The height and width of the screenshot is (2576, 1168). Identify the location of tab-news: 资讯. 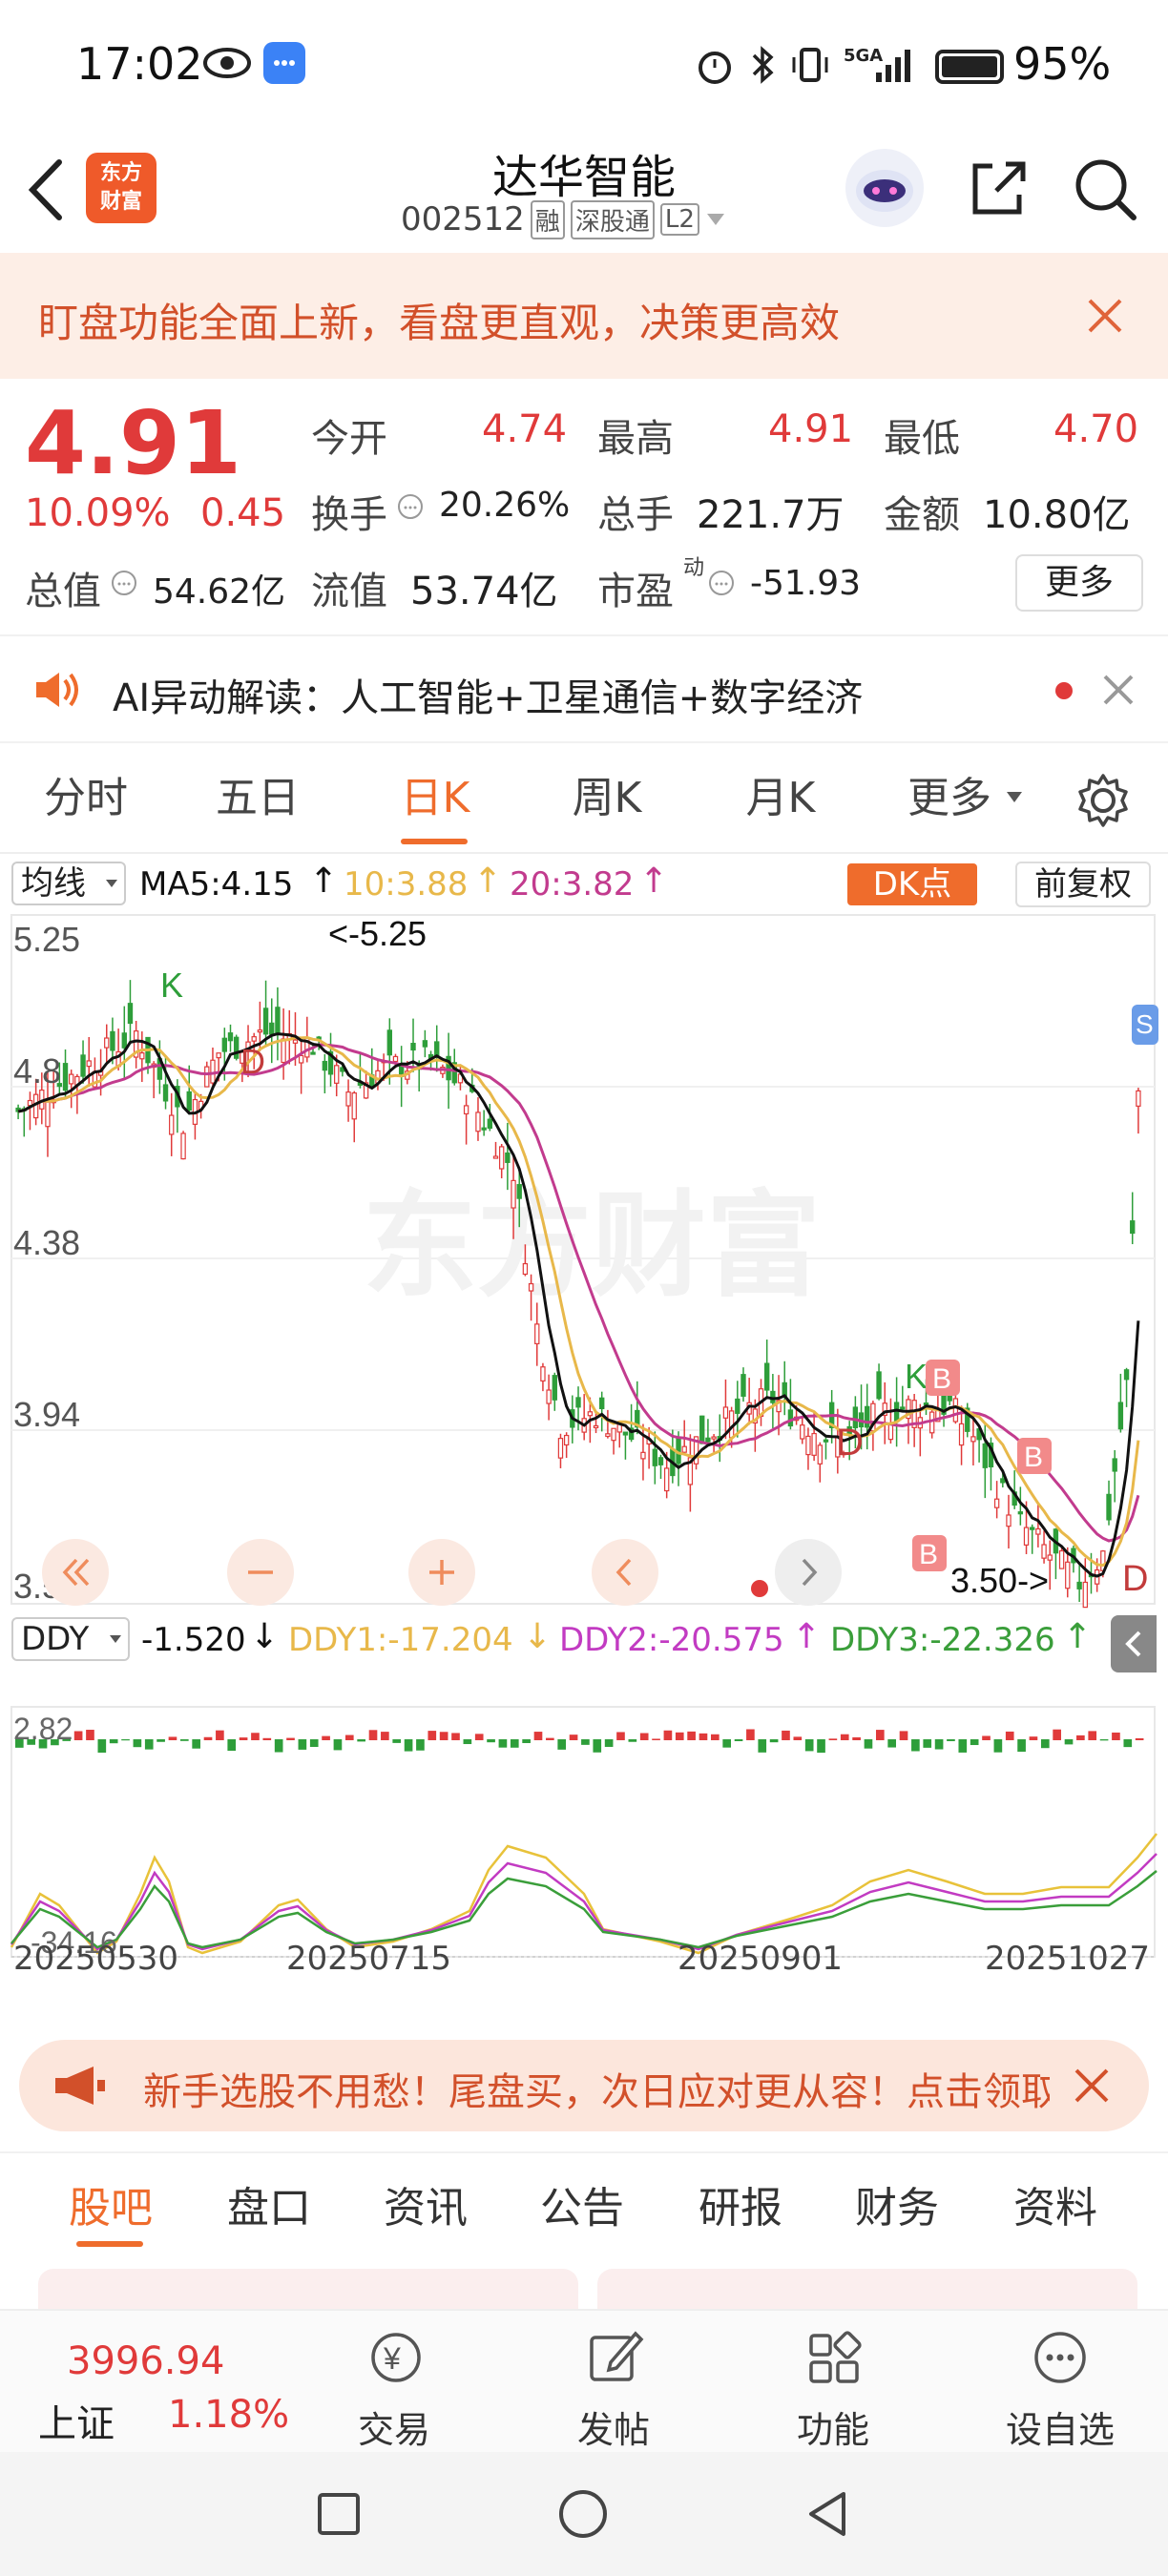
(425, 2208).